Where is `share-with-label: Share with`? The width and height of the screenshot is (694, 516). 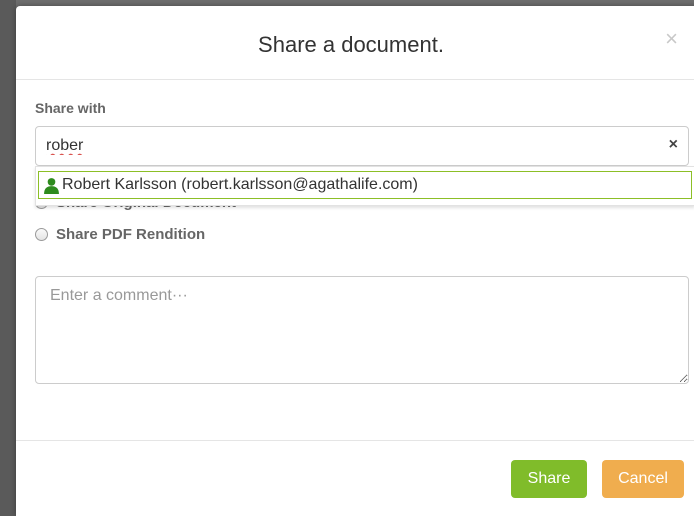 share-with-label: Share with is located at coordinates (70, 108).